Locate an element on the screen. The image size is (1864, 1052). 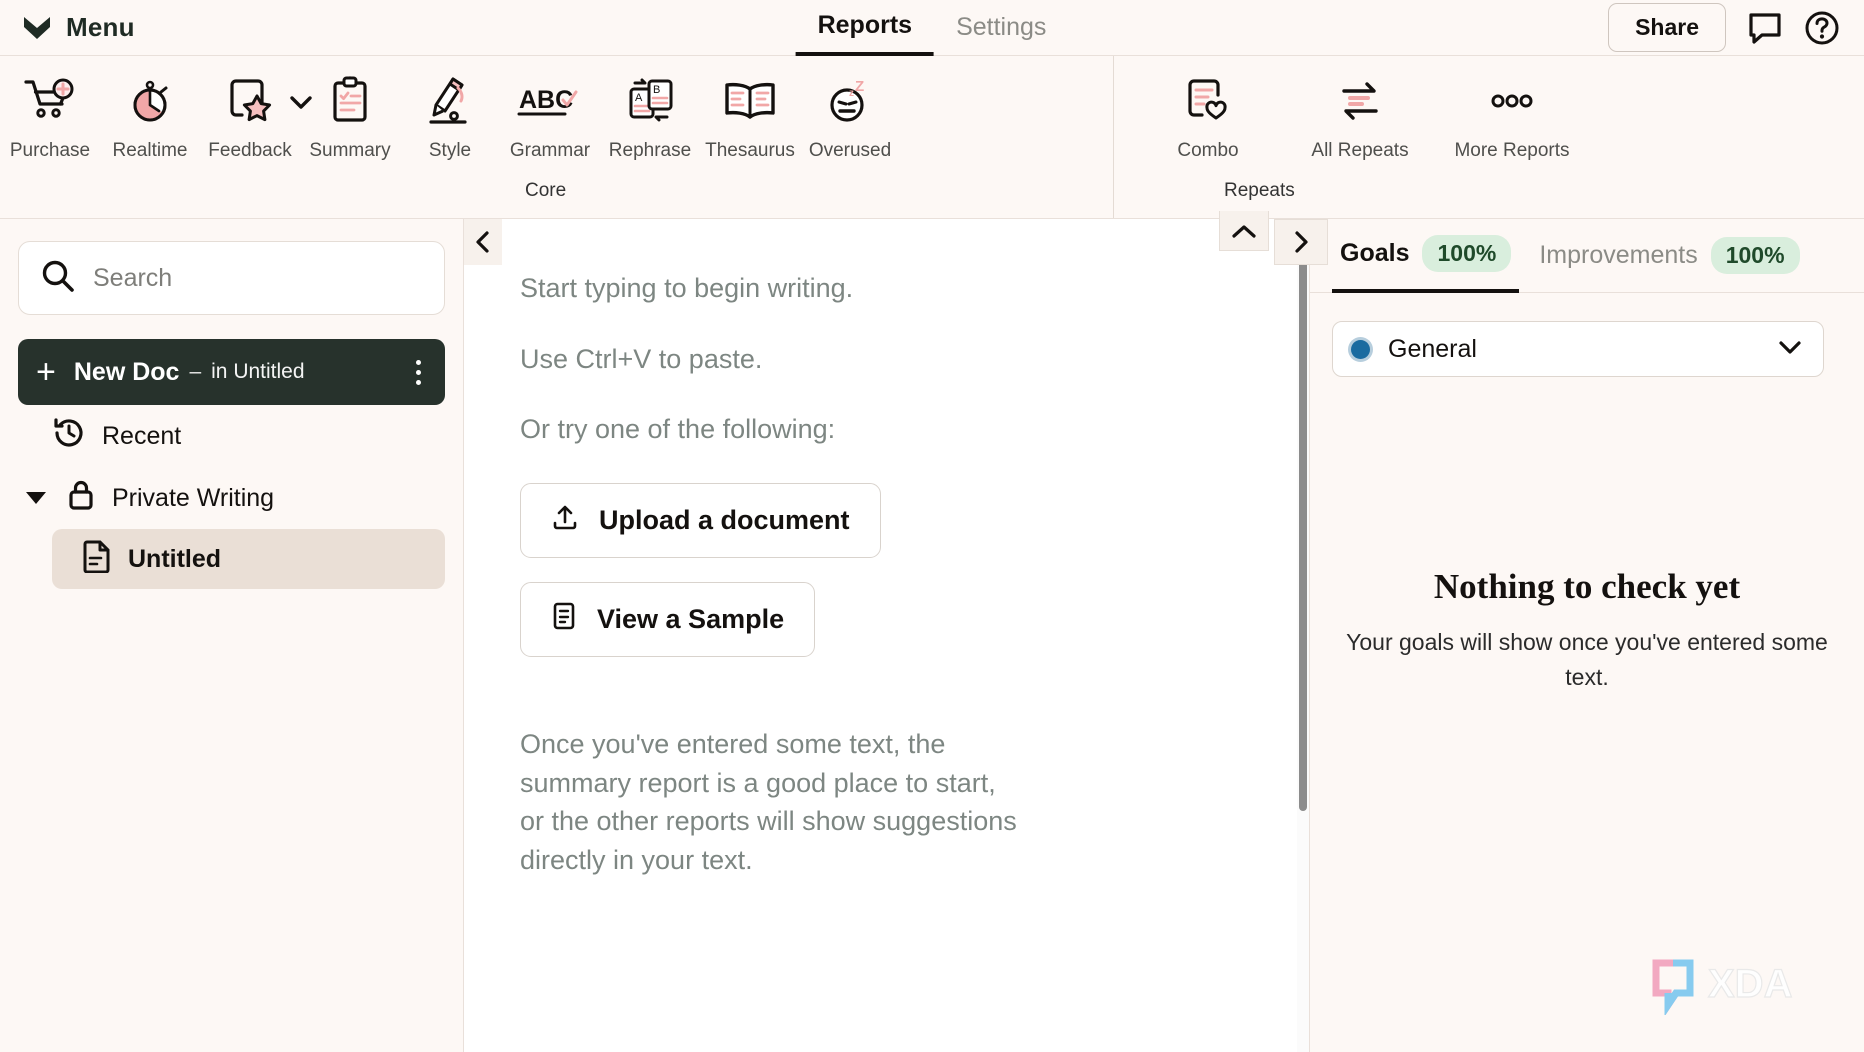
ribbon-label: All Repeats is located at coordinates (1360, 150).